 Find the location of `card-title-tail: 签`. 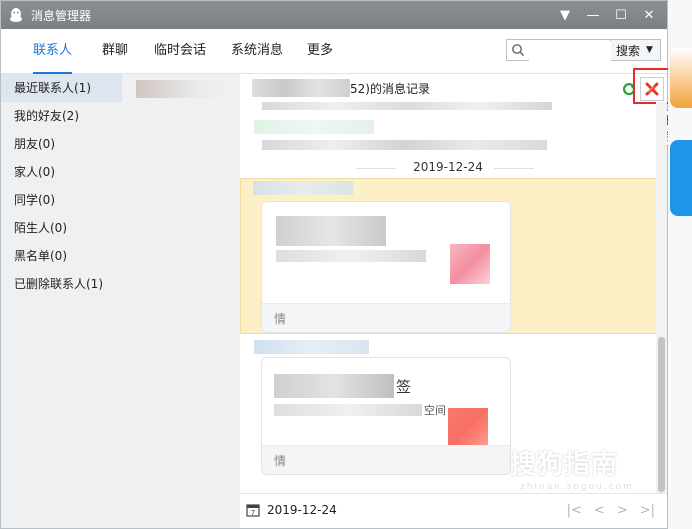

card-title-tail: 签 is located at coordinates (404, 387).